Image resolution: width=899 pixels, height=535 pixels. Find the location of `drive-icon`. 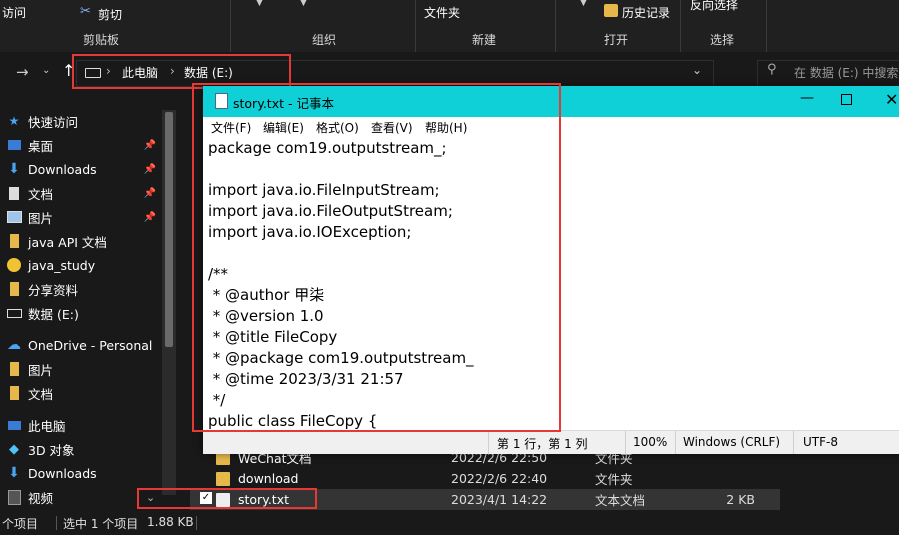

drive-icon is located at coordinates (14, 313).